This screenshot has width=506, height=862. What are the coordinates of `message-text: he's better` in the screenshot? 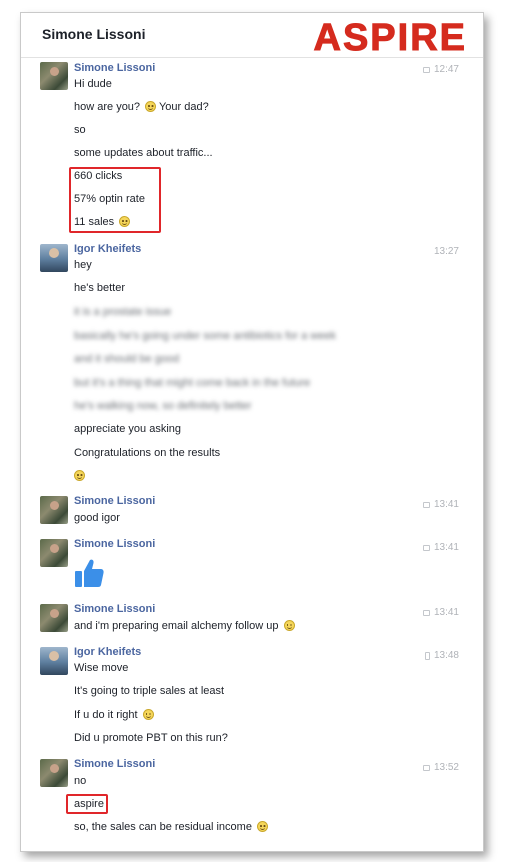 It's located at (100, 288).